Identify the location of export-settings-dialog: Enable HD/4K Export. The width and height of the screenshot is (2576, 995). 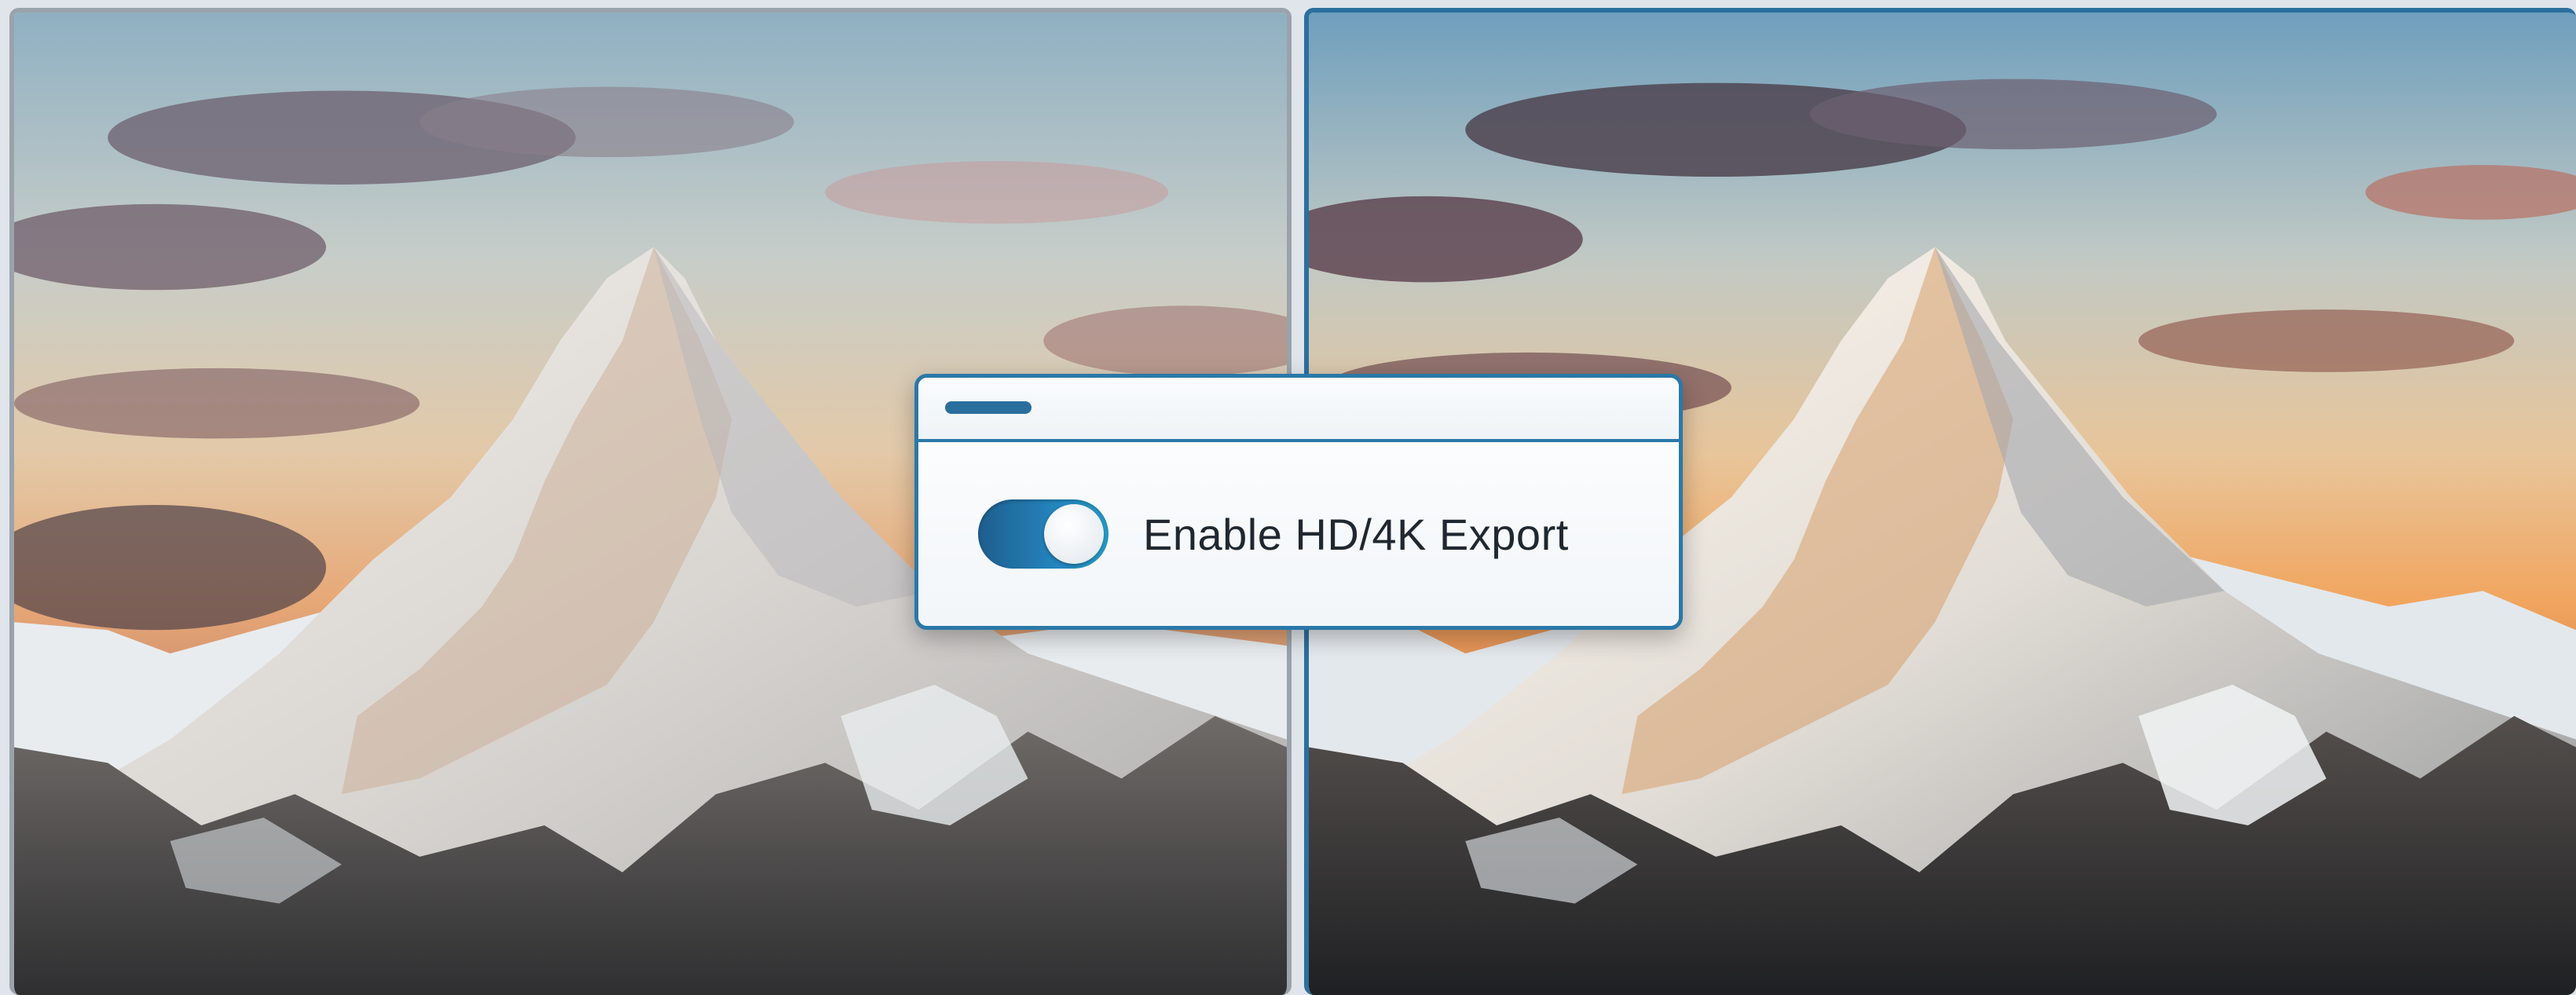
(1298, 502).